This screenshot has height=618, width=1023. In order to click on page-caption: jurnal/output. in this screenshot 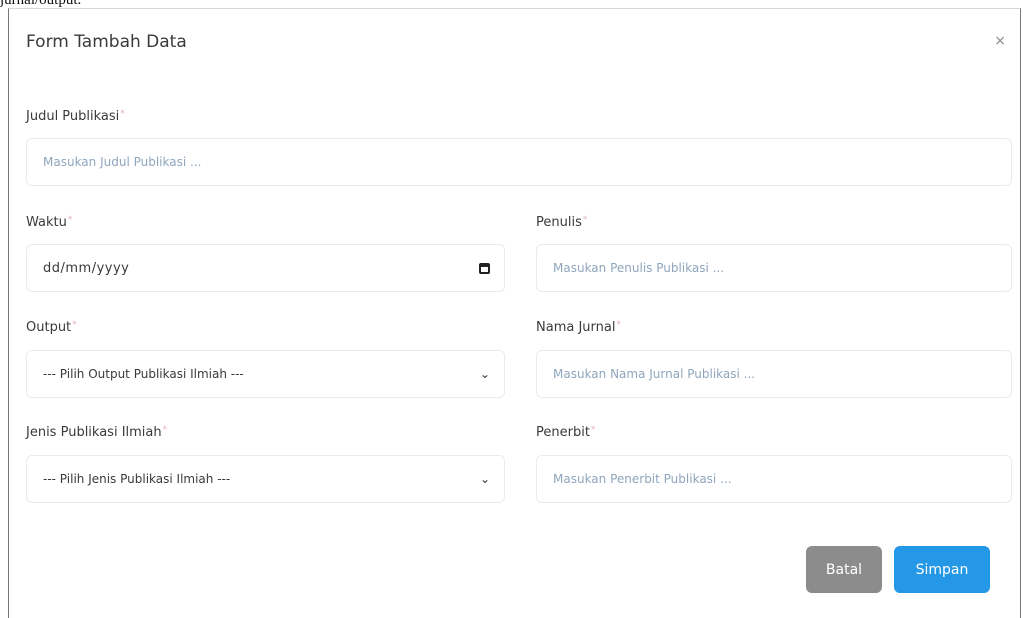, I will do `click(41, 4)`.